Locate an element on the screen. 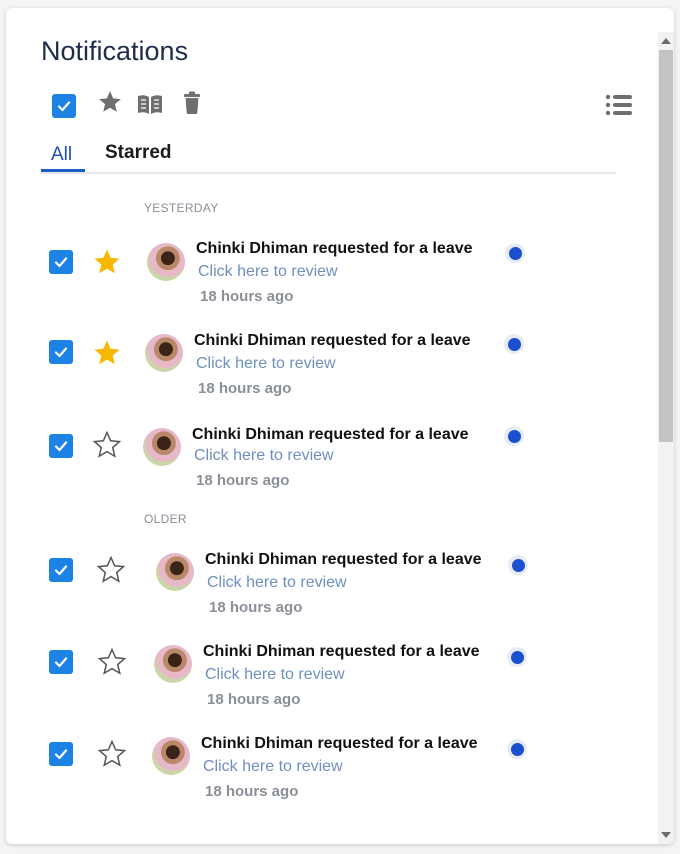 The width and height of the screenshot is (680, 854). section-header-older: OLDER is located at coordinates (165, 519).